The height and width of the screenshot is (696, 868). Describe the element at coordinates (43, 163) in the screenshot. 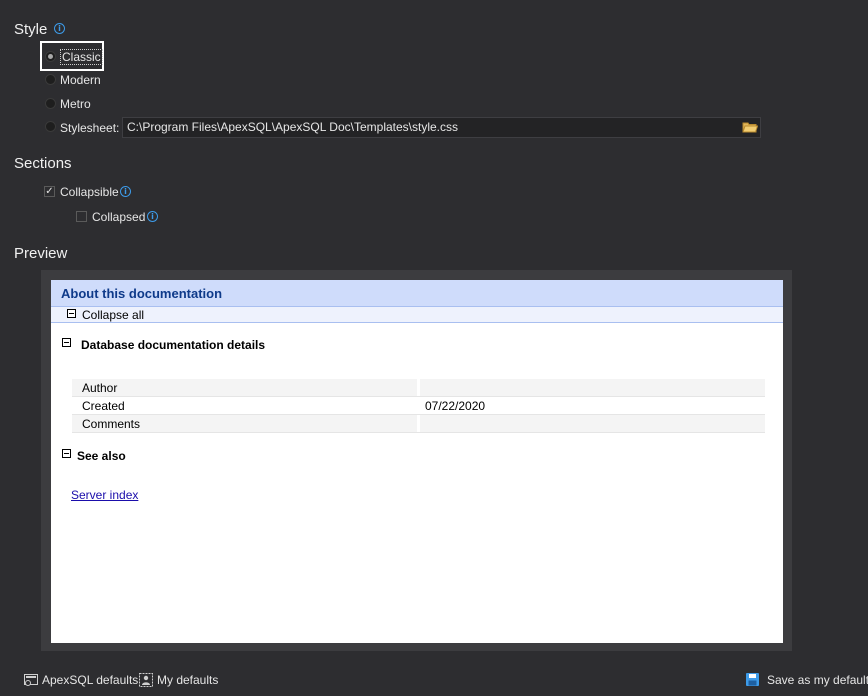

I see `sections-title: Sections` at that location.